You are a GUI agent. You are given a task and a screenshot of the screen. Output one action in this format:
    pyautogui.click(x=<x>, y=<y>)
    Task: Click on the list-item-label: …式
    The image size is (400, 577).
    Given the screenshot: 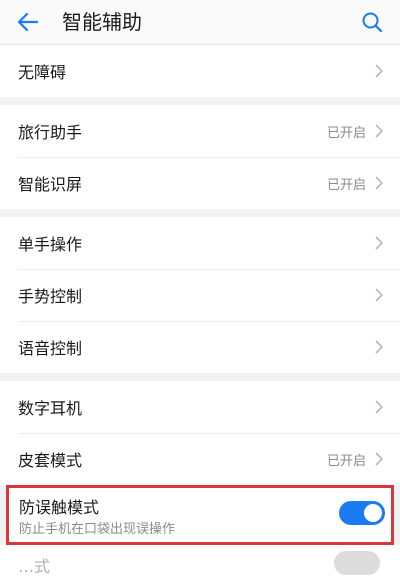 What is the action you would take?
    pyautogui.click(x=34, y=566)
    